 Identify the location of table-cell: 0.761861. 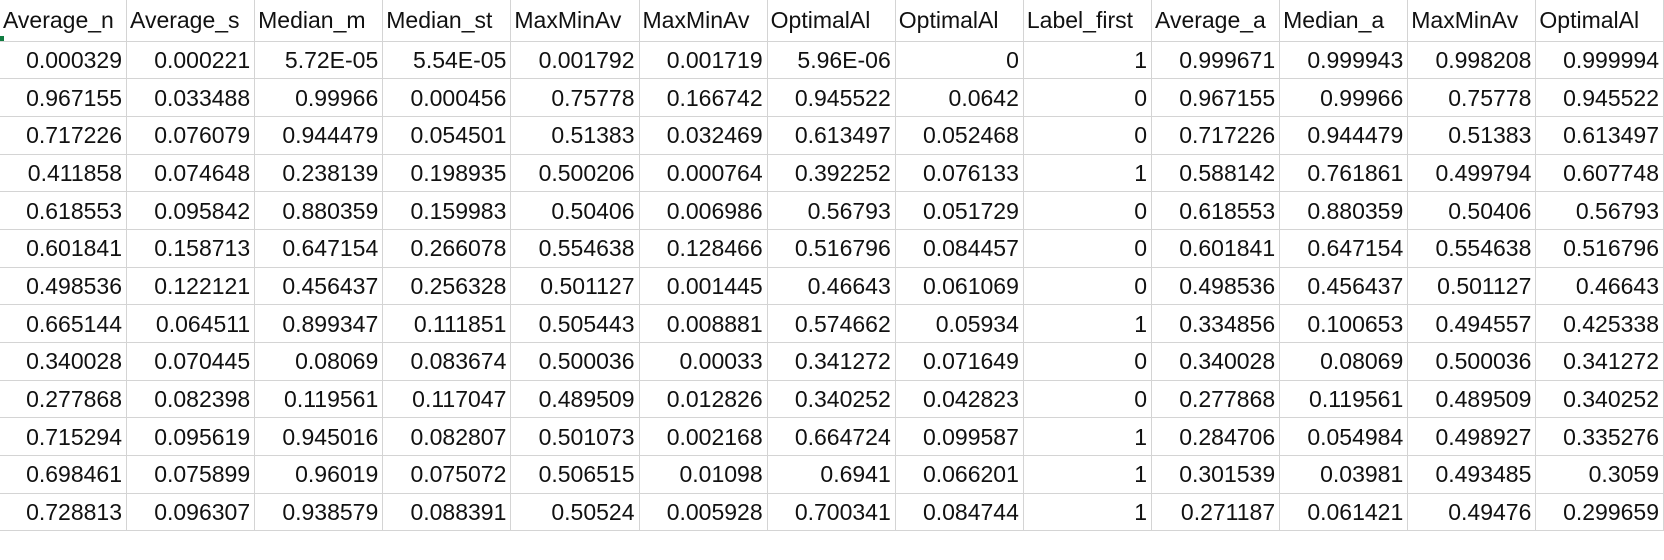
(1344, 173).